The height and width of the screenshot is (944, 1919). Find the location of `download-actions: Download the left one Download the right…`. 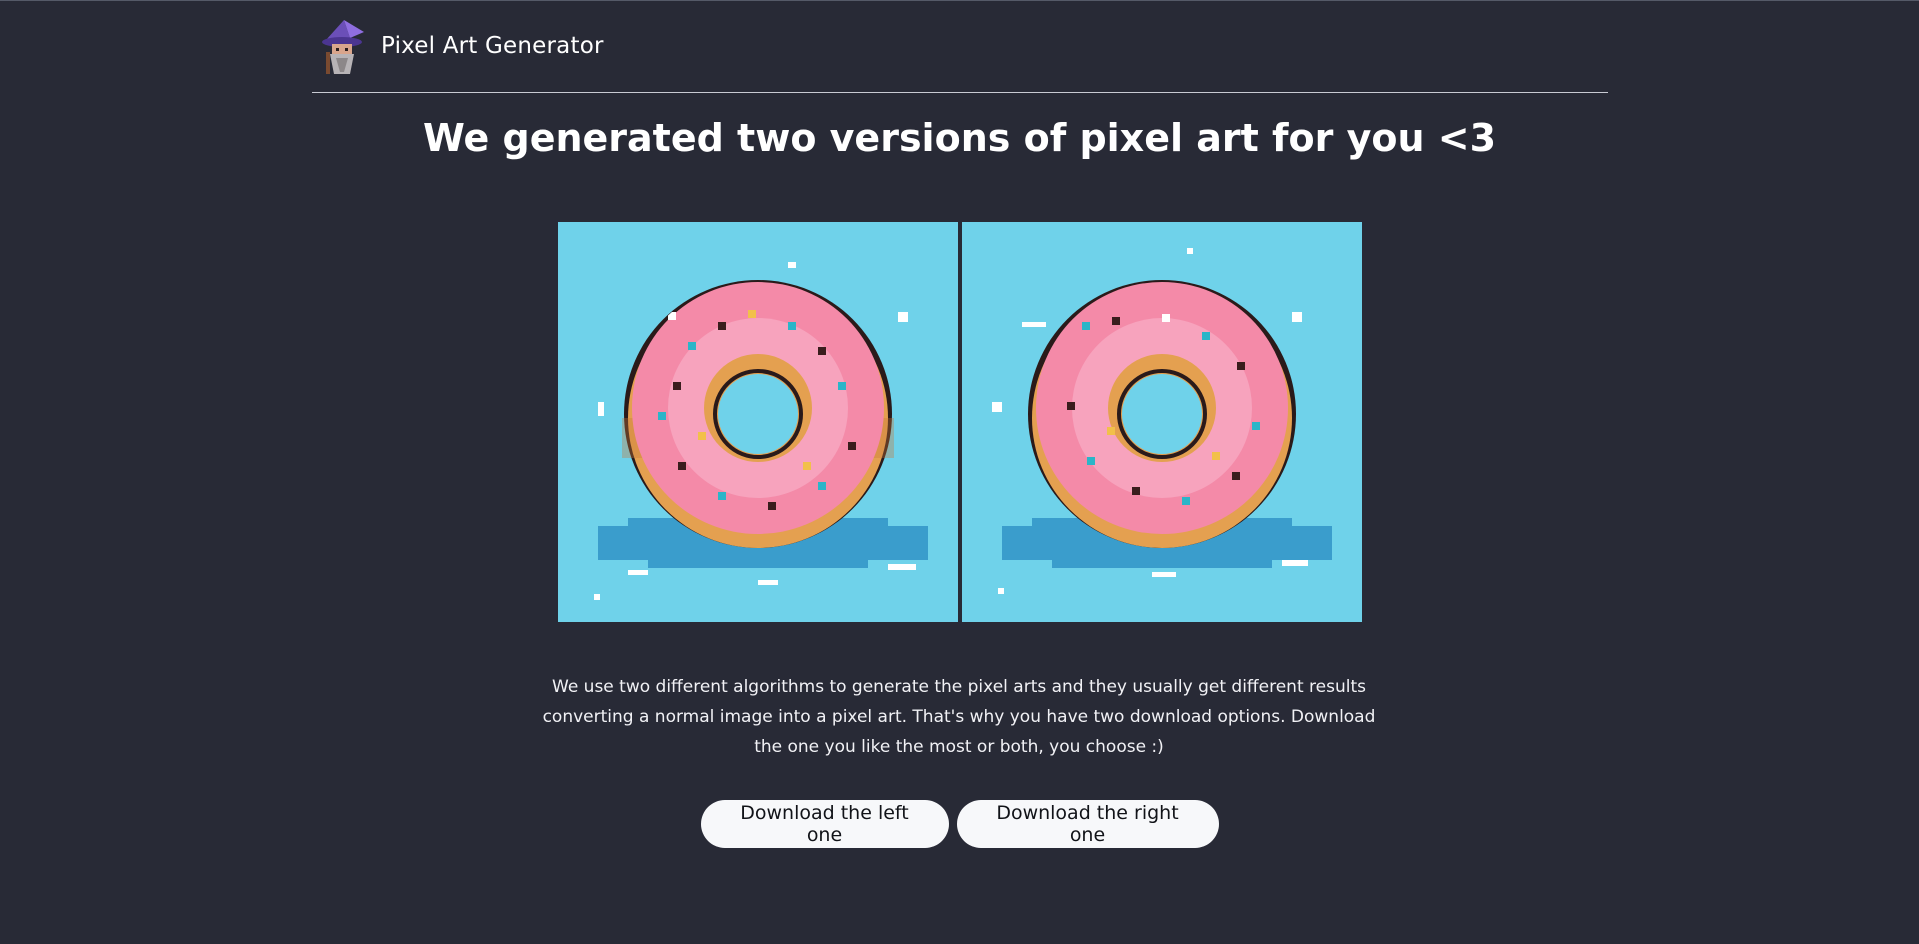

download-actions: Download the left one Download the right… is located at coordinates (959, 824).